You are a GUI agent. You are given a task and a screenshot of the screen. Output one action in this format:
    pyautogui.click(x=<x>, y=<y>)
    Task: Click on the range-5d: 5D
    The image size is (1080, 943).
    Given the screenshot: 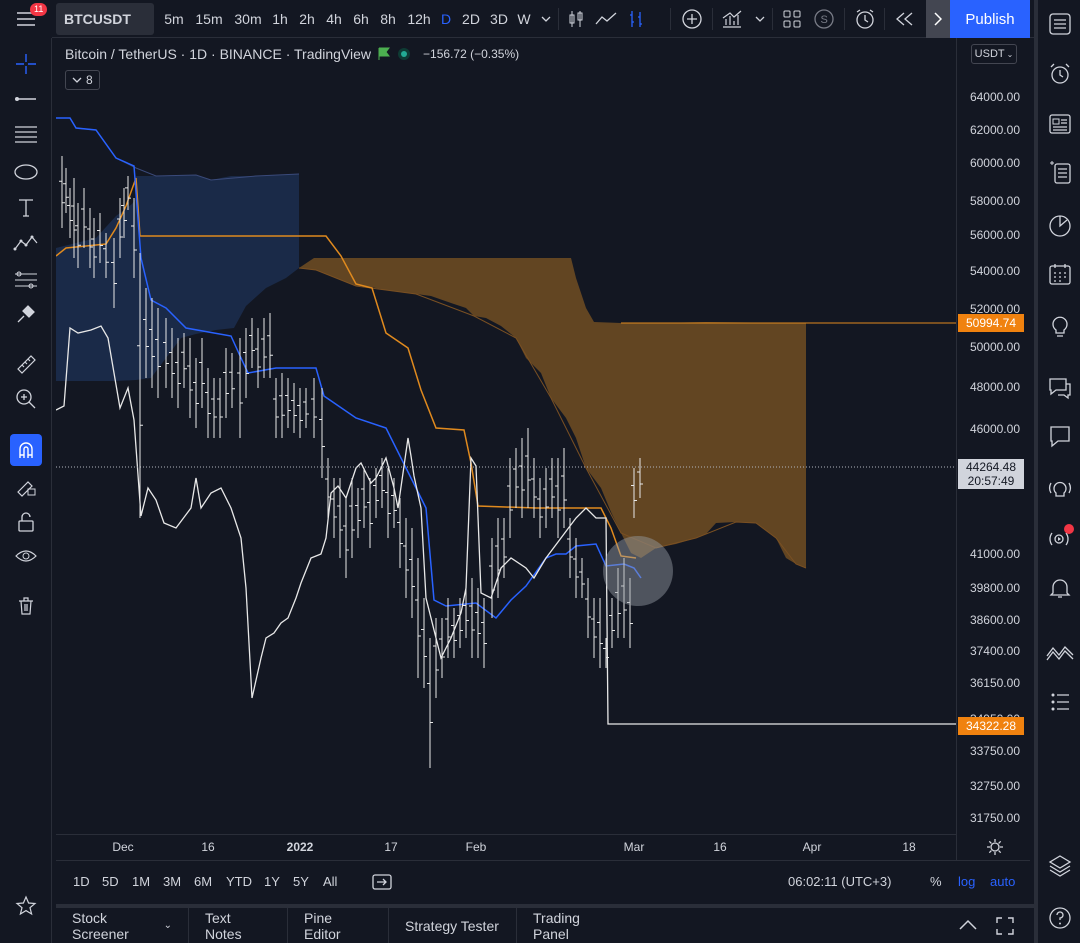 What is the action you would take?
    pyautogui.click(x=110, y=881)
    